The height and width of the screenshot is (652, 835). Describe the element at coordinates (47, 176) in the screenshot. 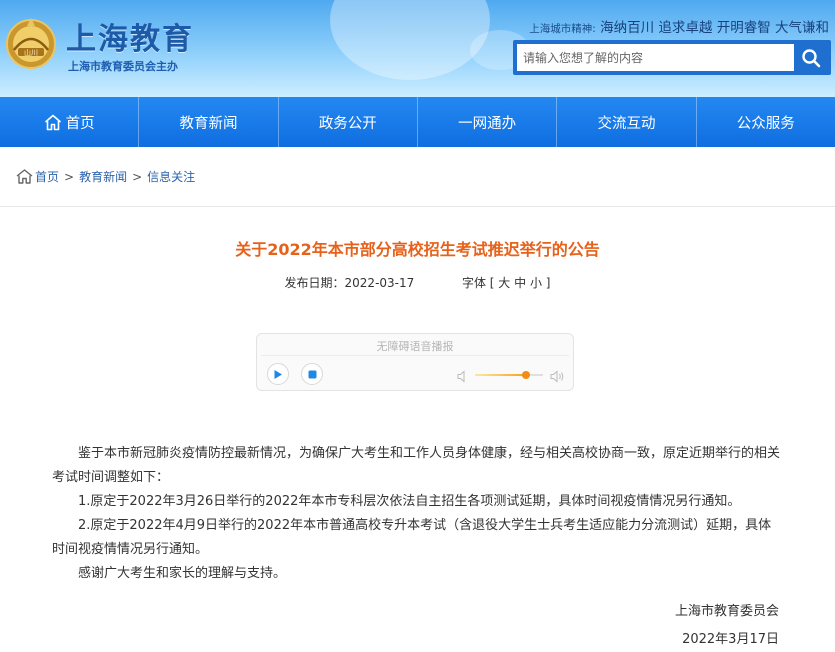

I see `breadcrumb-home-link: 首页` at that location.